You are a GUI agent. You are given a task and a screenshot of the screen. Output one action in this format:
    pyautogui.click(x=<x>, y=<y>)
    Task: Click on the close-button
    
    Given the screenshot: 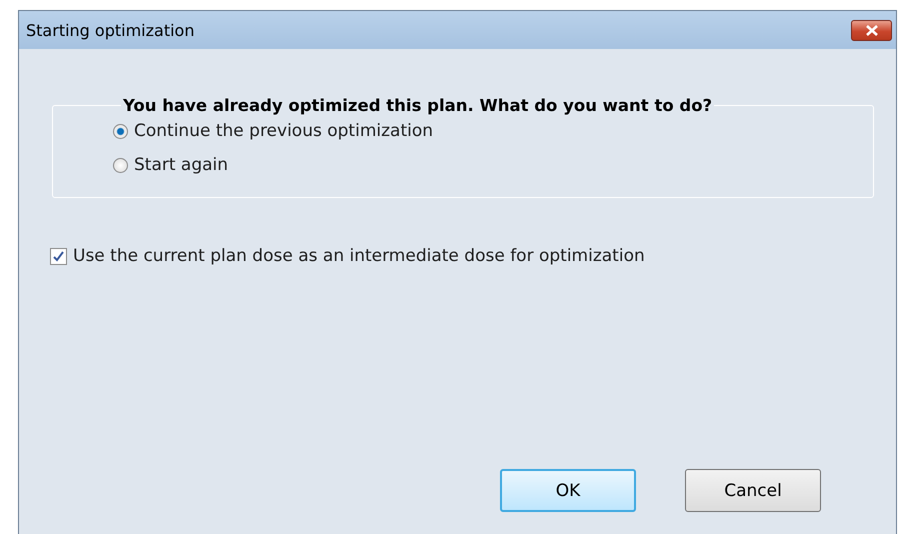 What is the action you would take?
    pyautogui.click(x=871, y=30)
    